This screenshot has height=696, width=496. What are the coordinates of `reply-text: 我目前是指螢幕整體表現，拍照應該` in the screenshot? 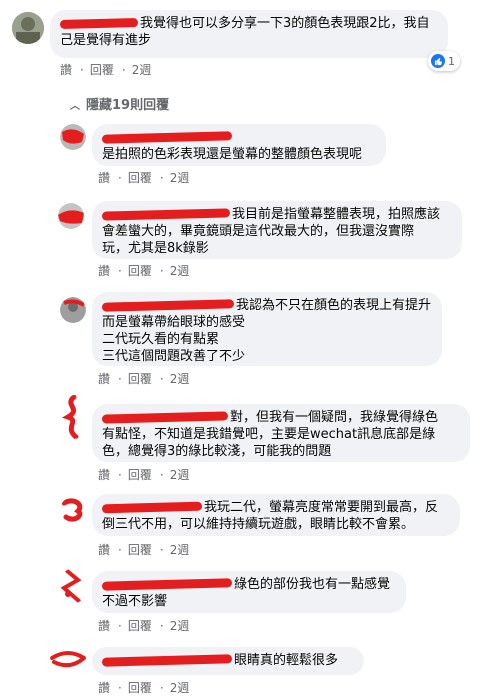 It's located at (336, 214).